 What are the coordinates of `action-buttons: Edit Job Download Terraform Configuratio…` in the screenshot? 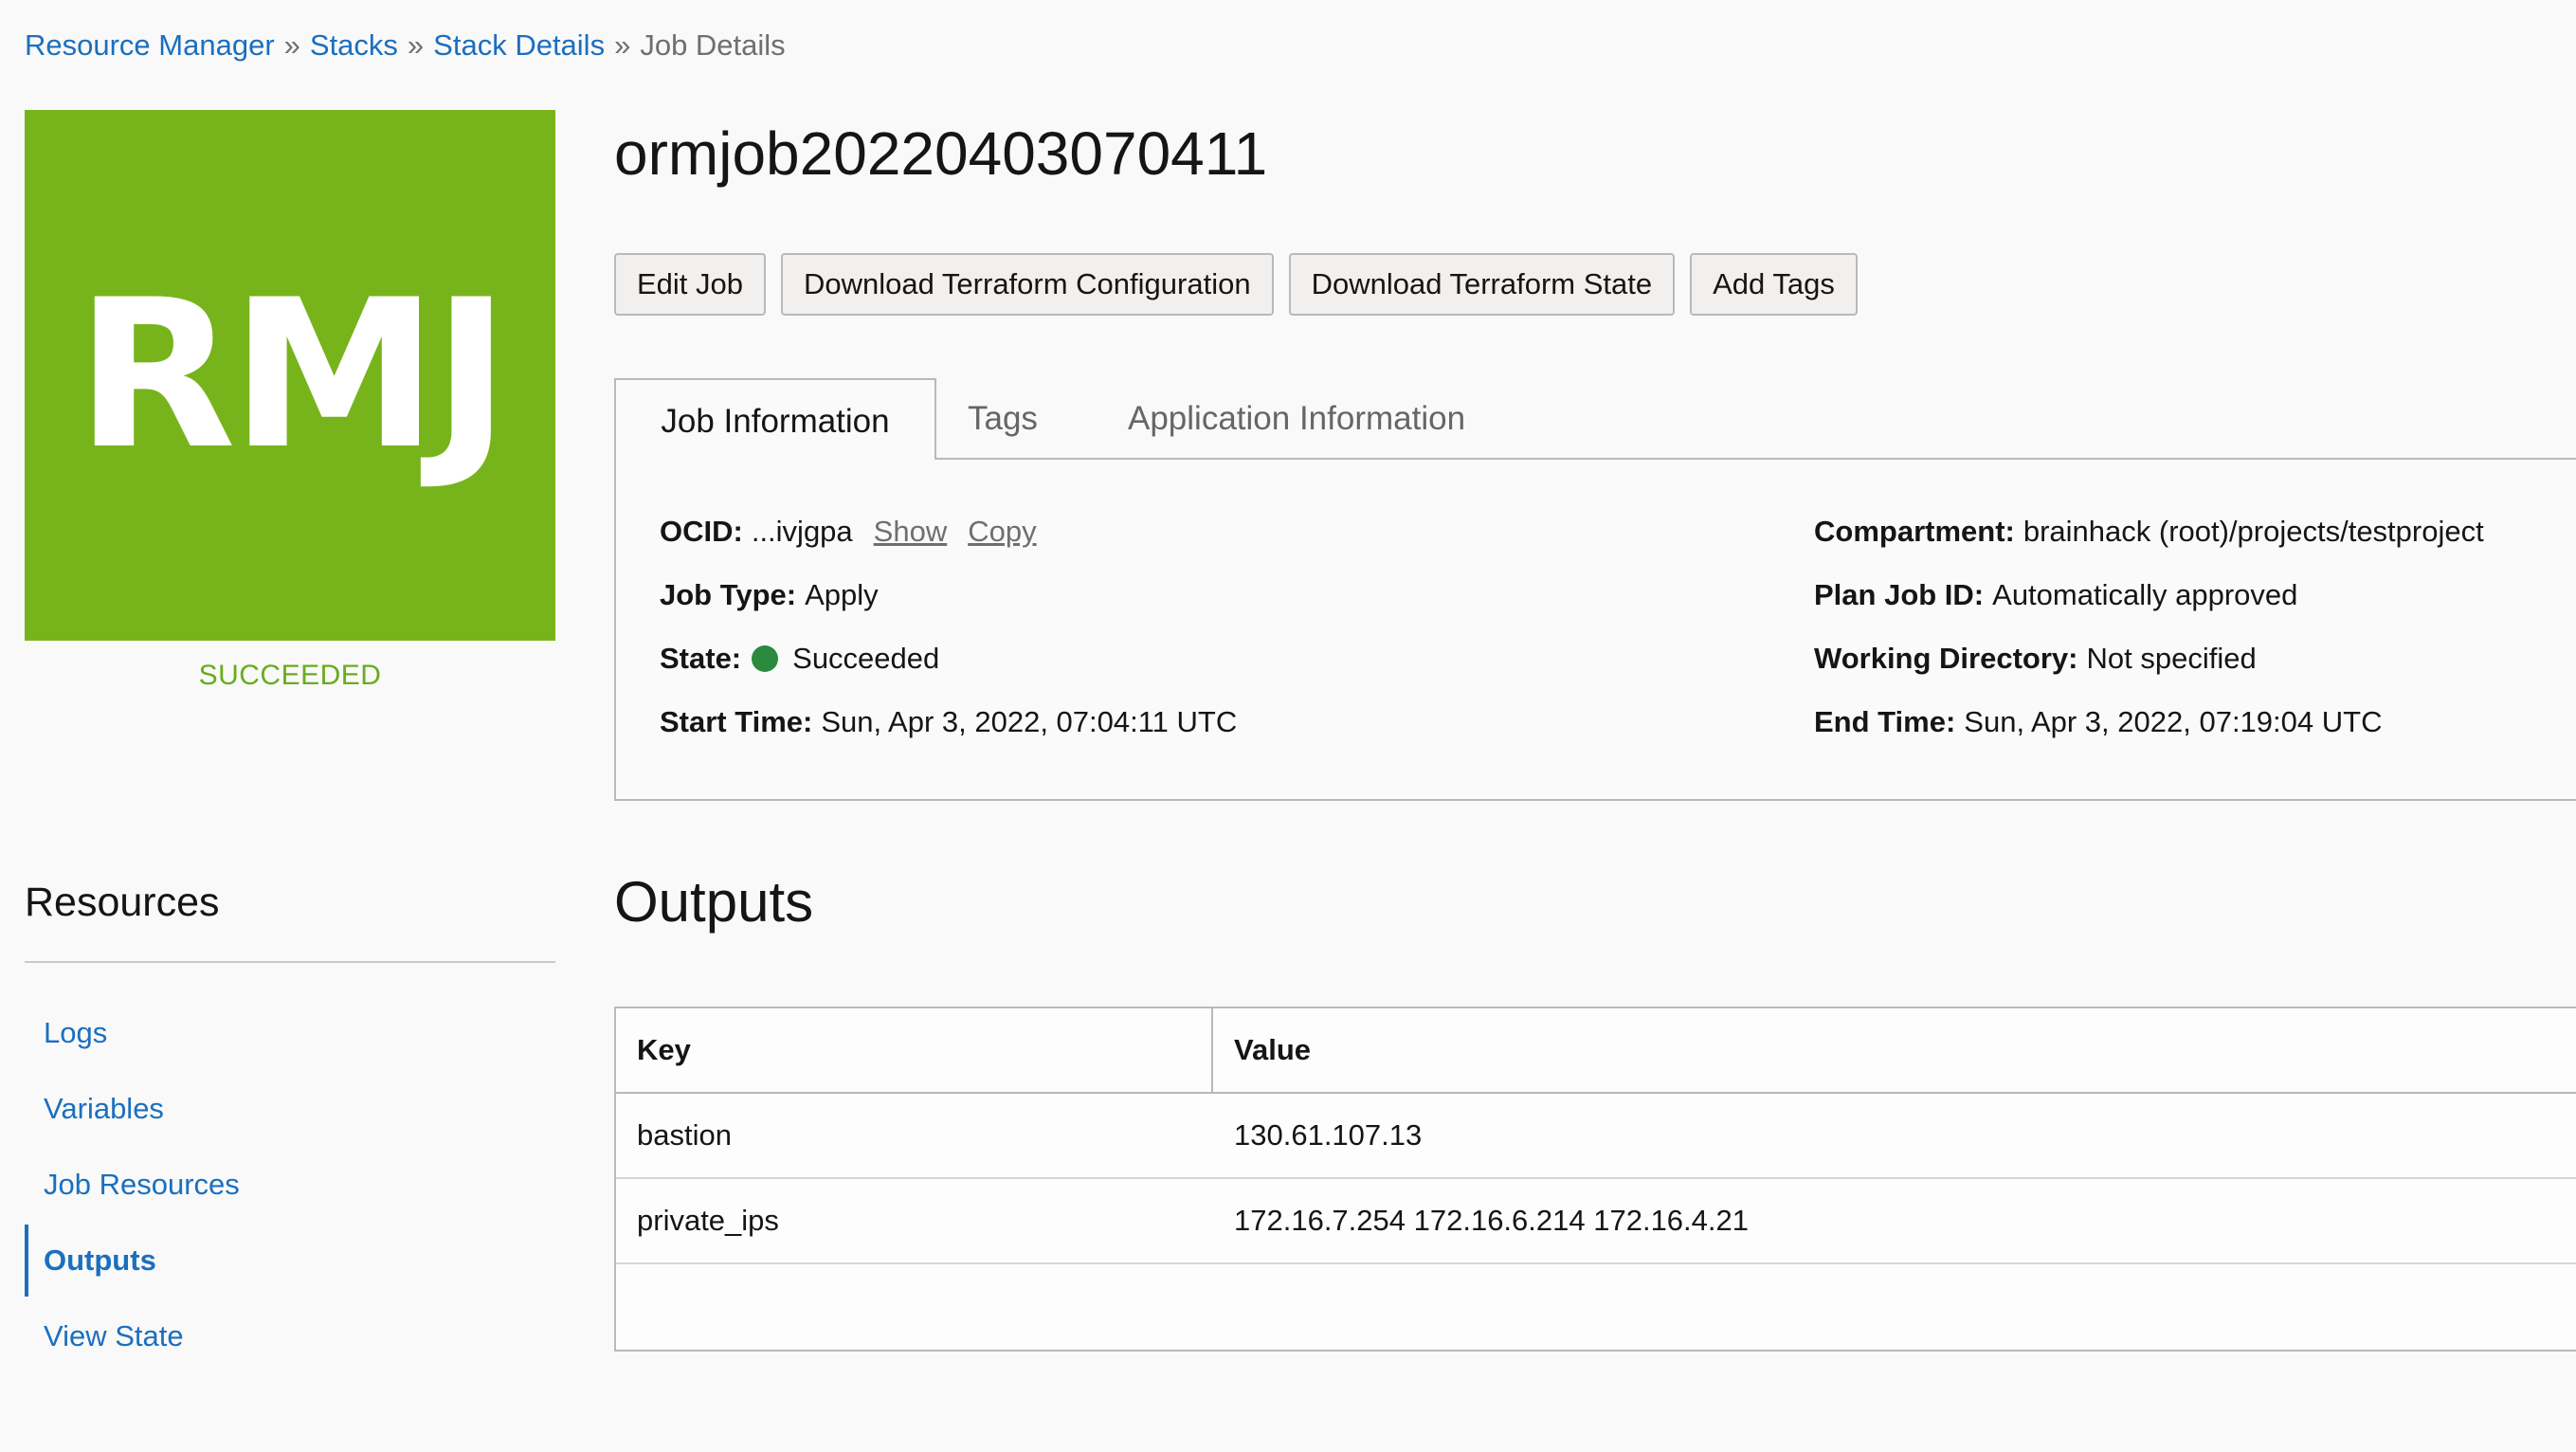 It's located at (1236, 284).